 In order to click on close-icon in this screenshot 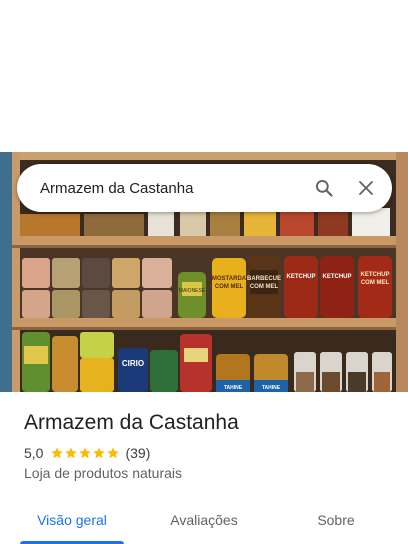, I will do `click(366, 188)`.